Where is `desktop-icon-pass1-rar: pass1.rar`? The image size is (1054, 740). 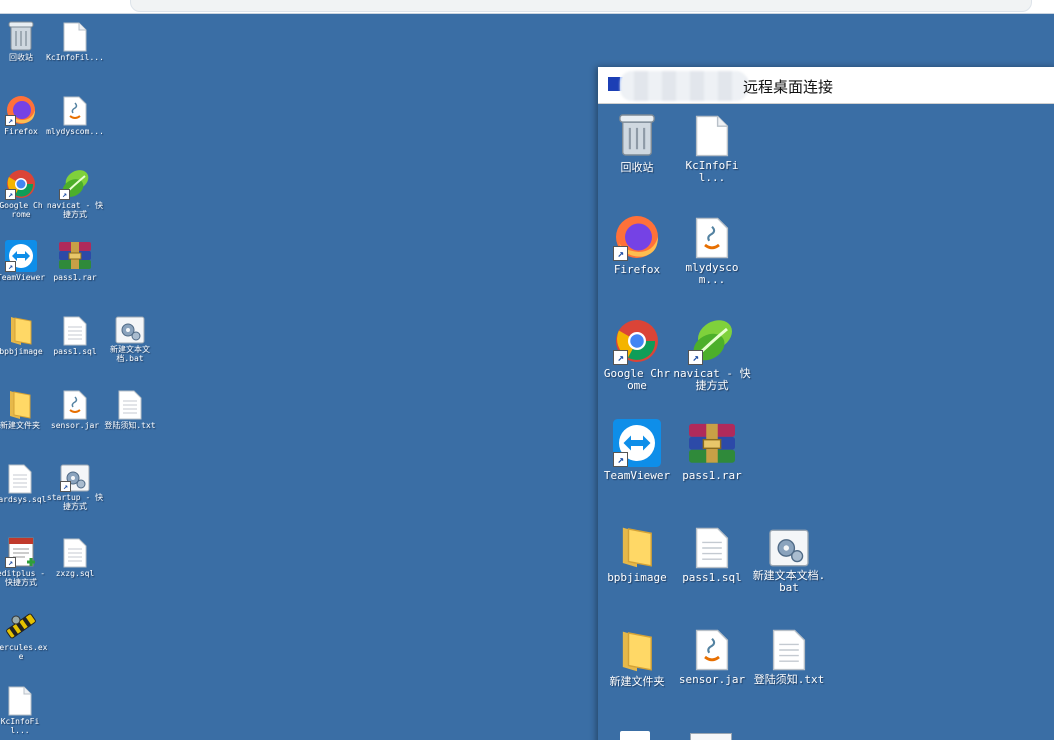
desktop-icon-pass1-rar: pass1.rar is located at coordinates (75, 261).